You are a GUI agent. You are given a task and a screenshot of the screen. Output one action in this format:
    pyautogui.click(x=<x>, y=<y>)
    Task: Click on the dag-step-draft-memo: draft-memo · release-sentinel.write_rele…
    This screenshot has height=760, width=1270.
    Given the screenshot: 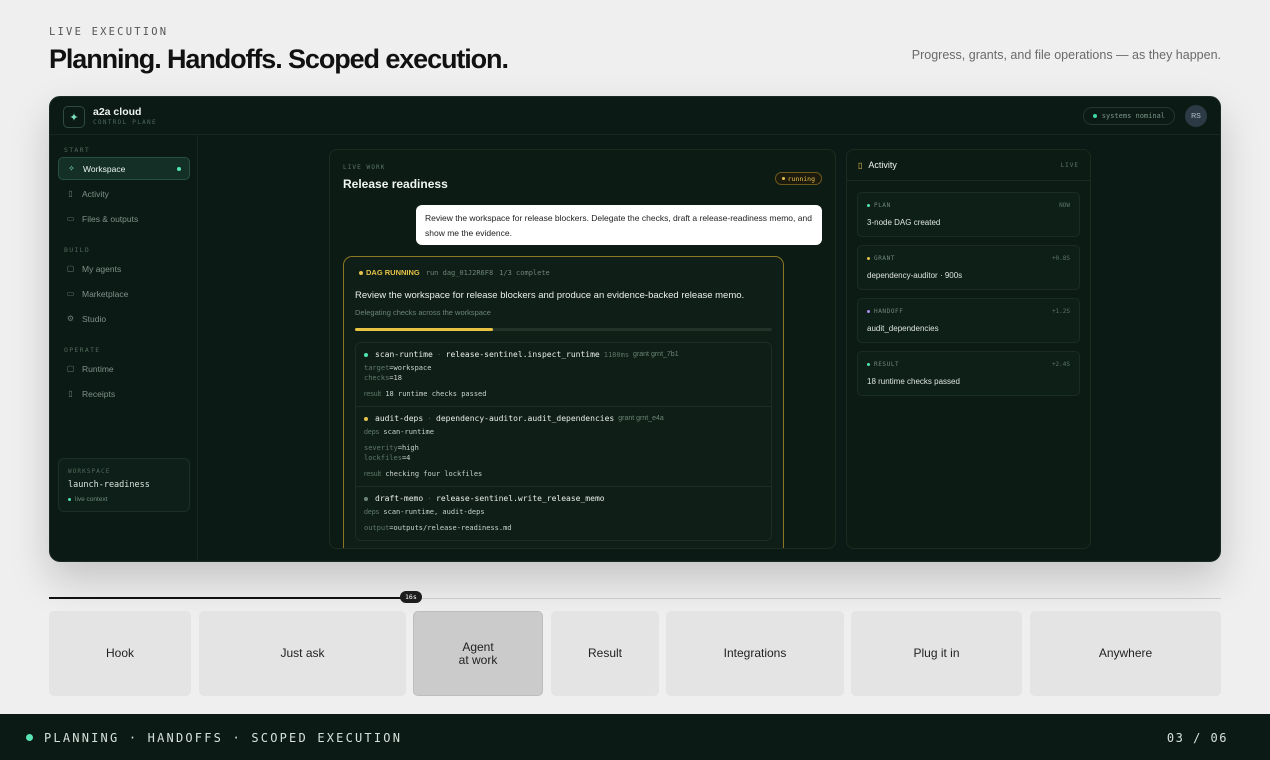 What is the action you would take?
    pyautogui.click(x=563, y=513)
    